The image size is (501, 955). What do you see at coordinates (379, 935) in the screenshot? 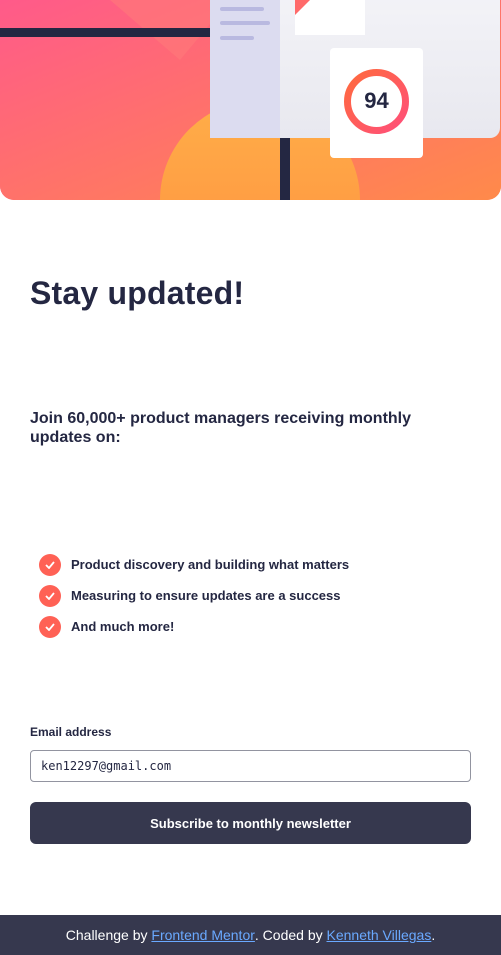
I see `author-link: Kenneth Villegas` at bounding box center [379, 935].